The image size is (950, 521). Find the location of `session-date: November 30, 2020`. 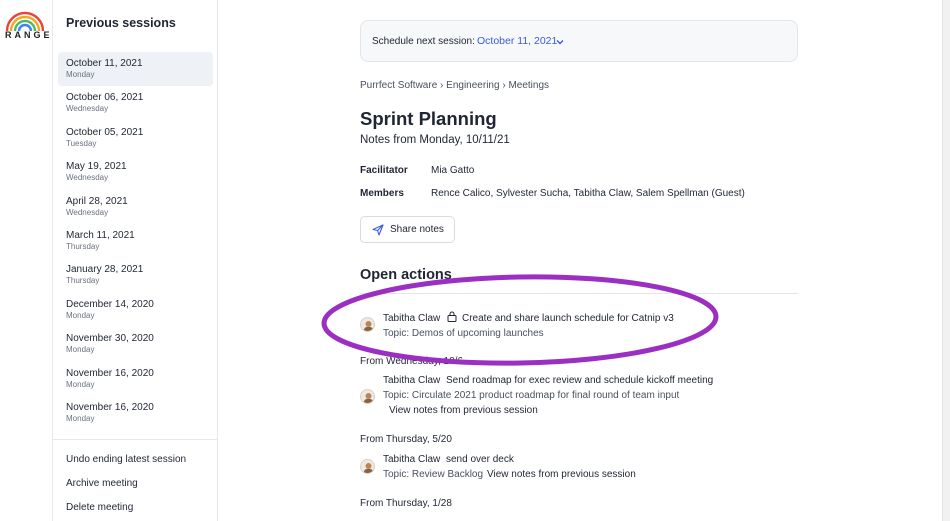

session-date: November 30, 2020 is located at coordinates (110, 339).